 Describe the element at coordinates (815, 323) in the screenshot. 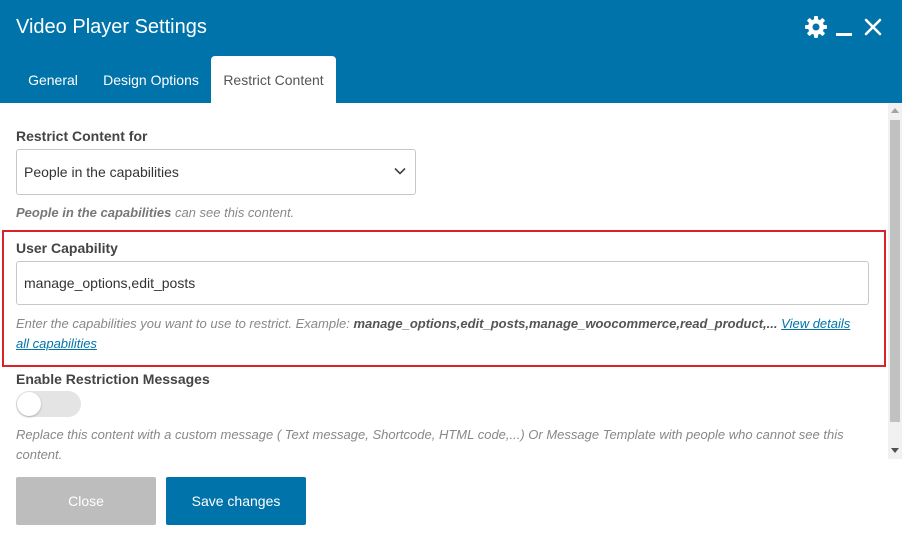

I see `view-details-link: View details` at that location.